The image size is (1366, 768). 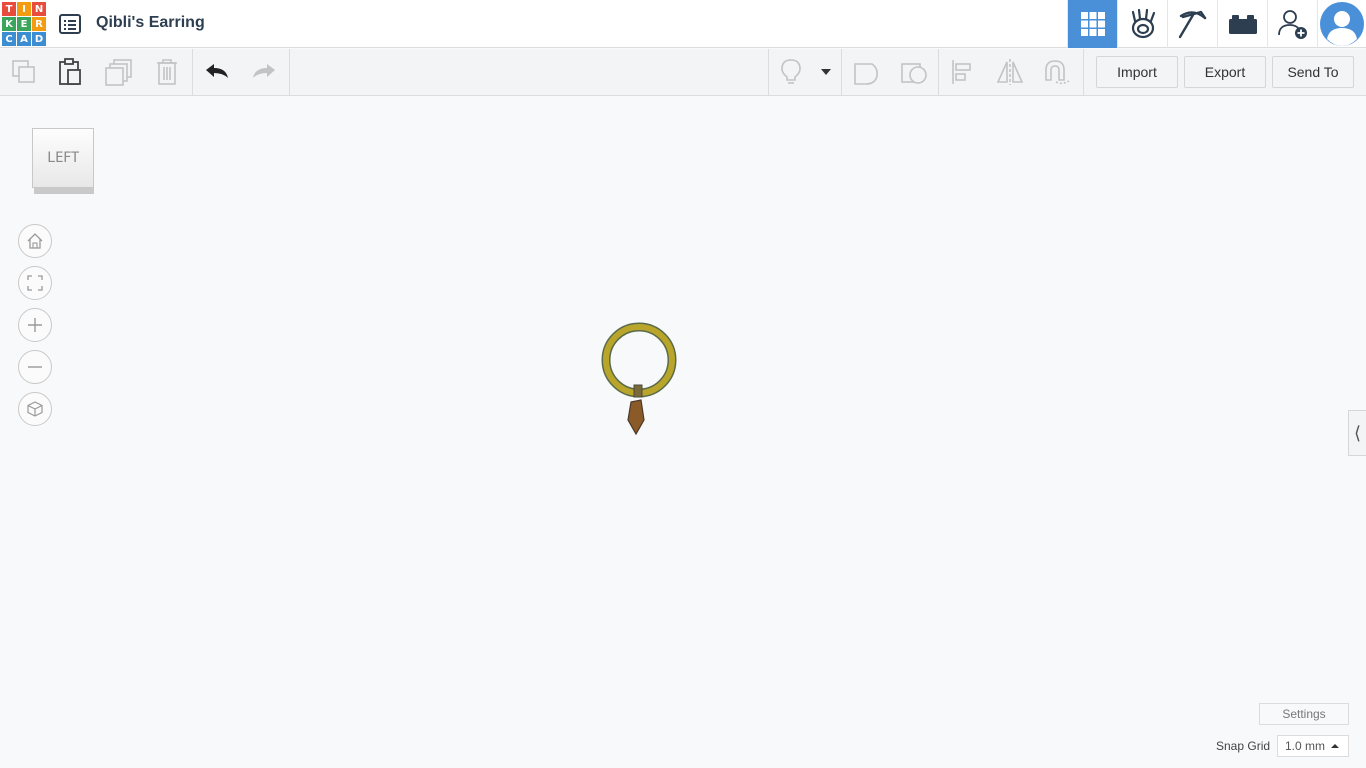 I want to click on logo-letter: T, so click(x=9, y=9).